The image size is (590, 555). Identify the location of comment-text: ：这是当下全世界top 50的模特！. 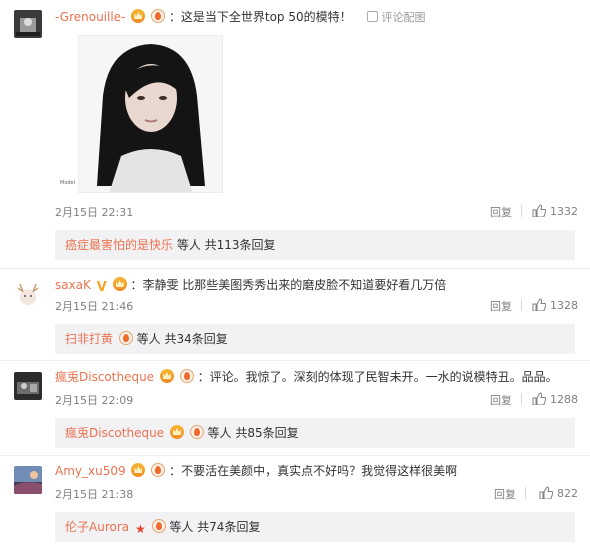
(260, 17).